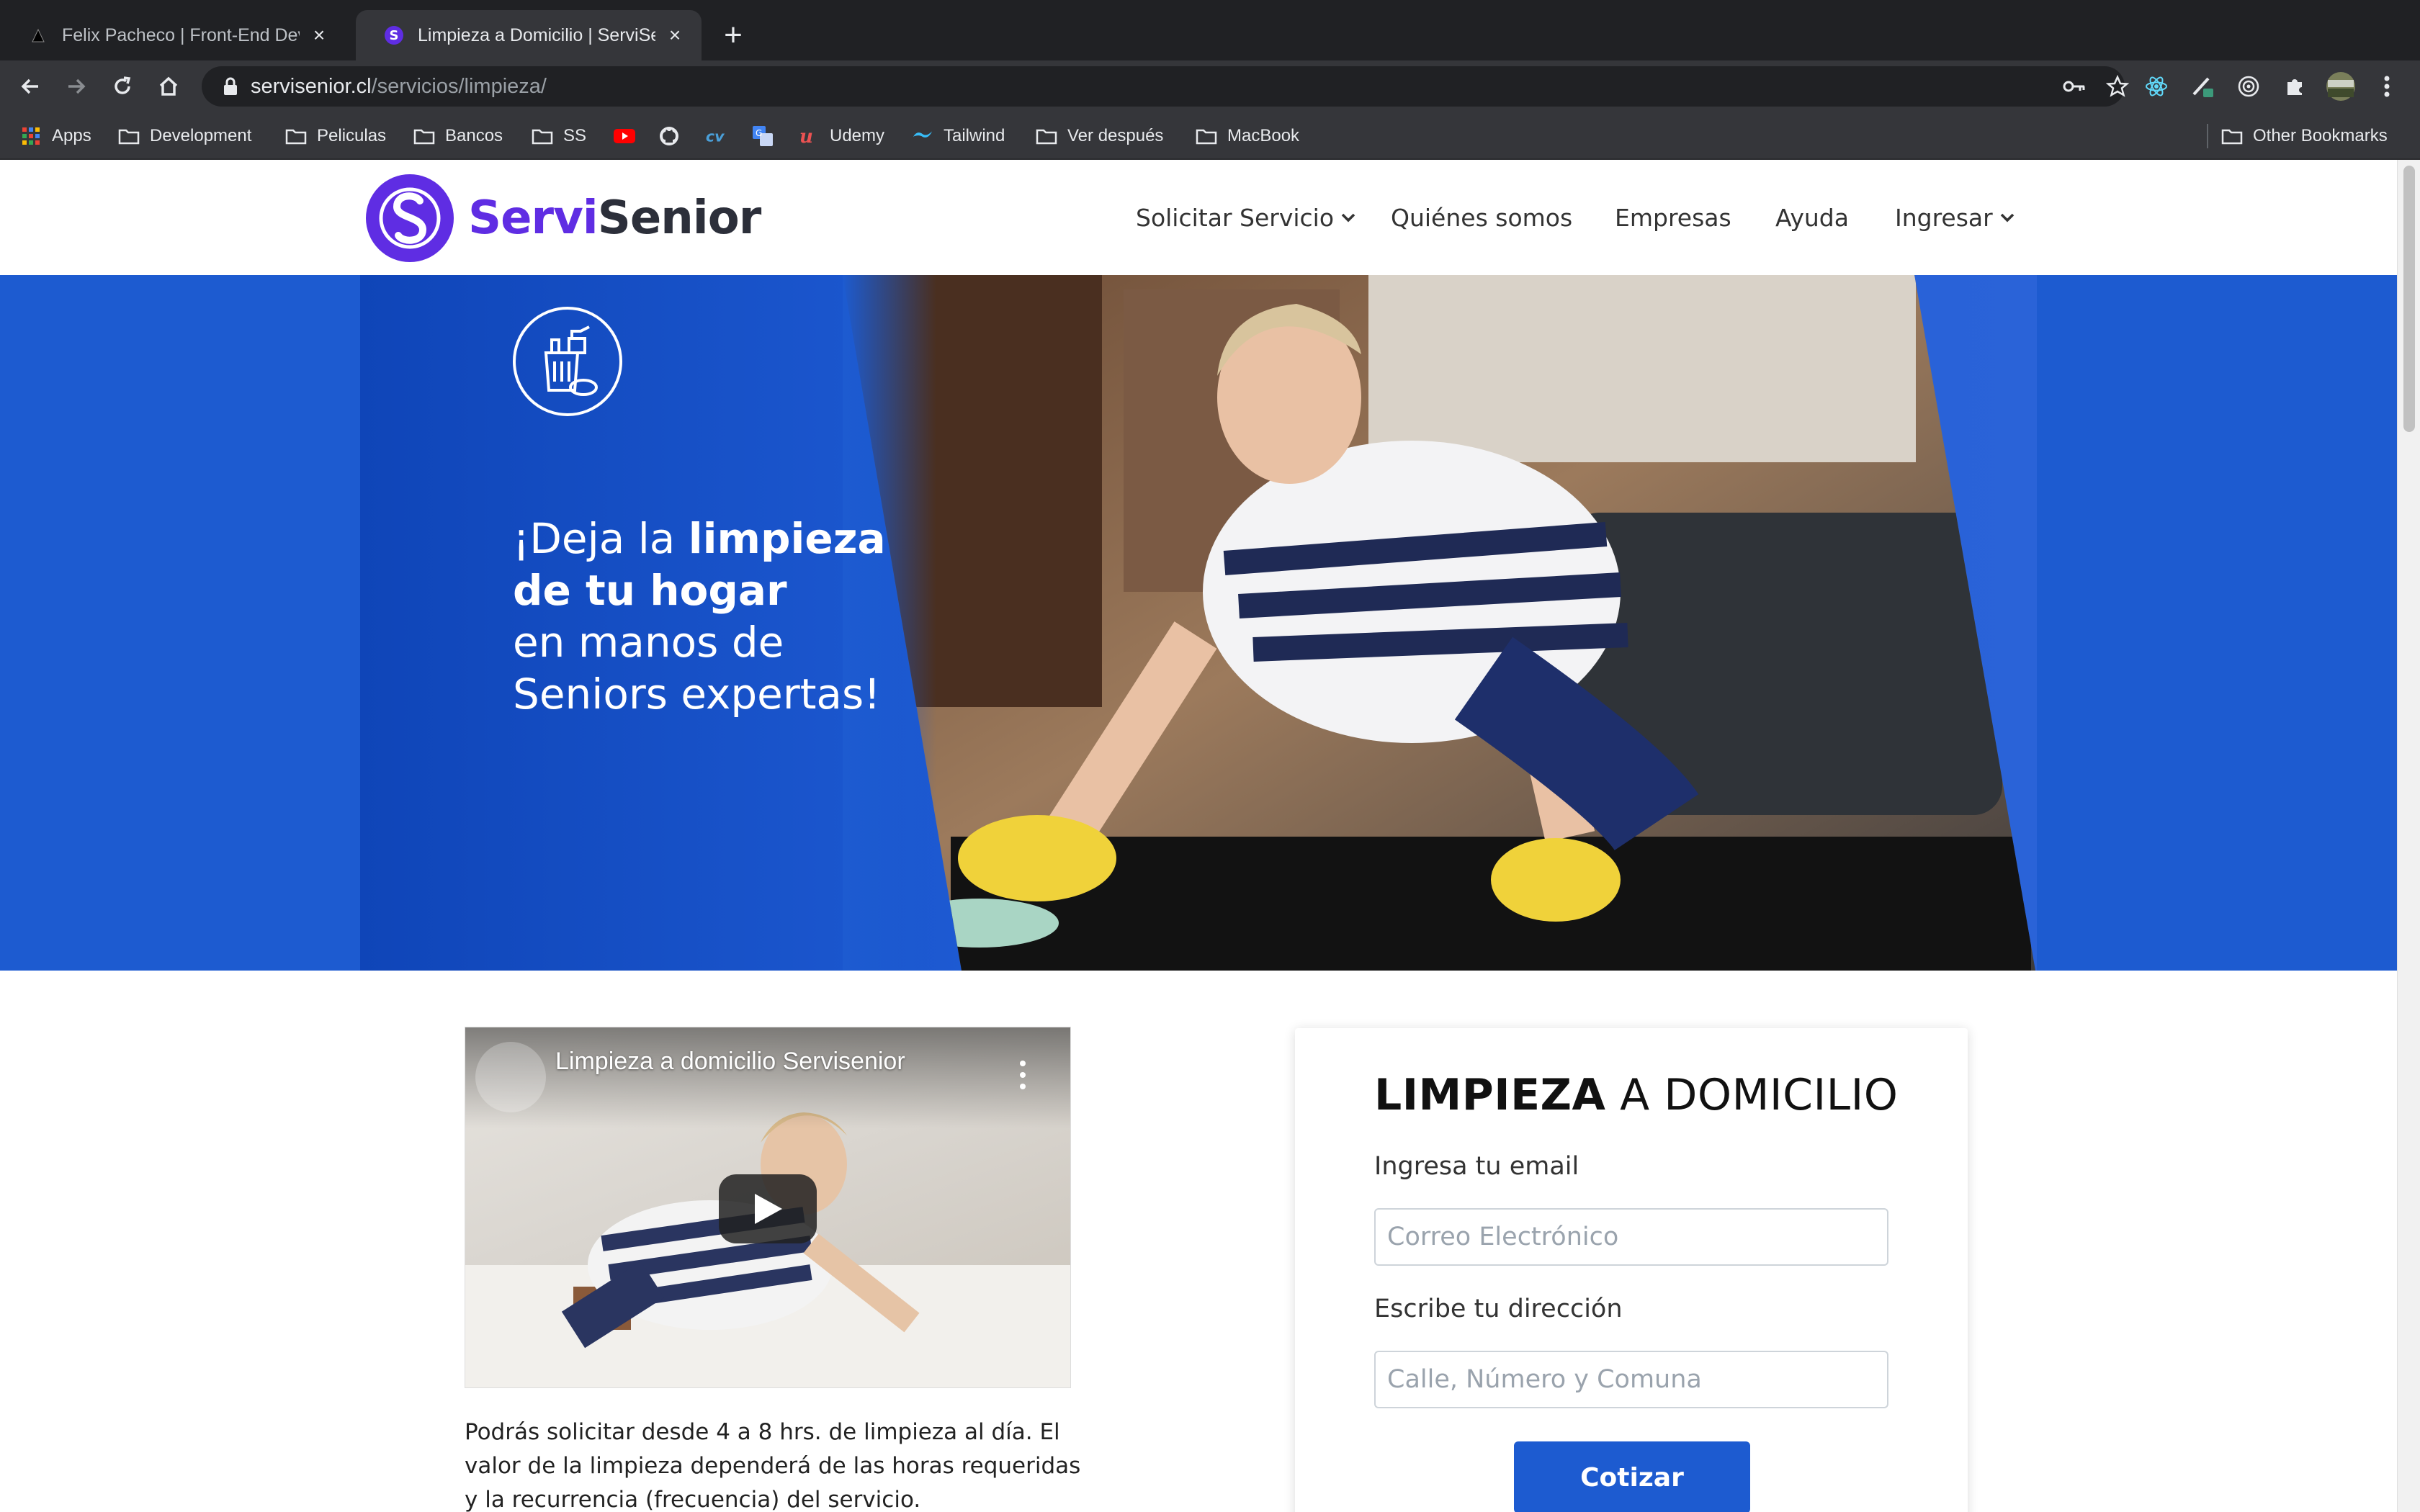  Describe the element at coordinates (733, 35) in the screenshot. I see `new-tab-button: +` at that location.